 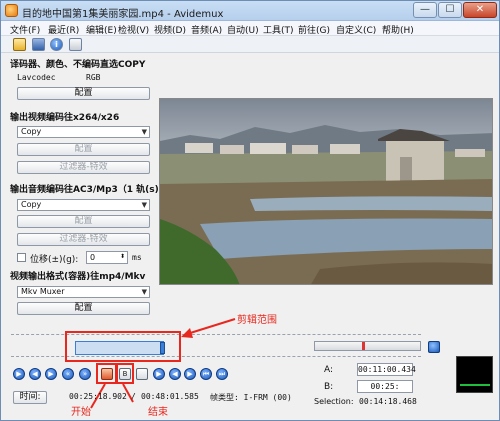 I want to click on start-annotation-label: 开始, so click(x=81, y=412).